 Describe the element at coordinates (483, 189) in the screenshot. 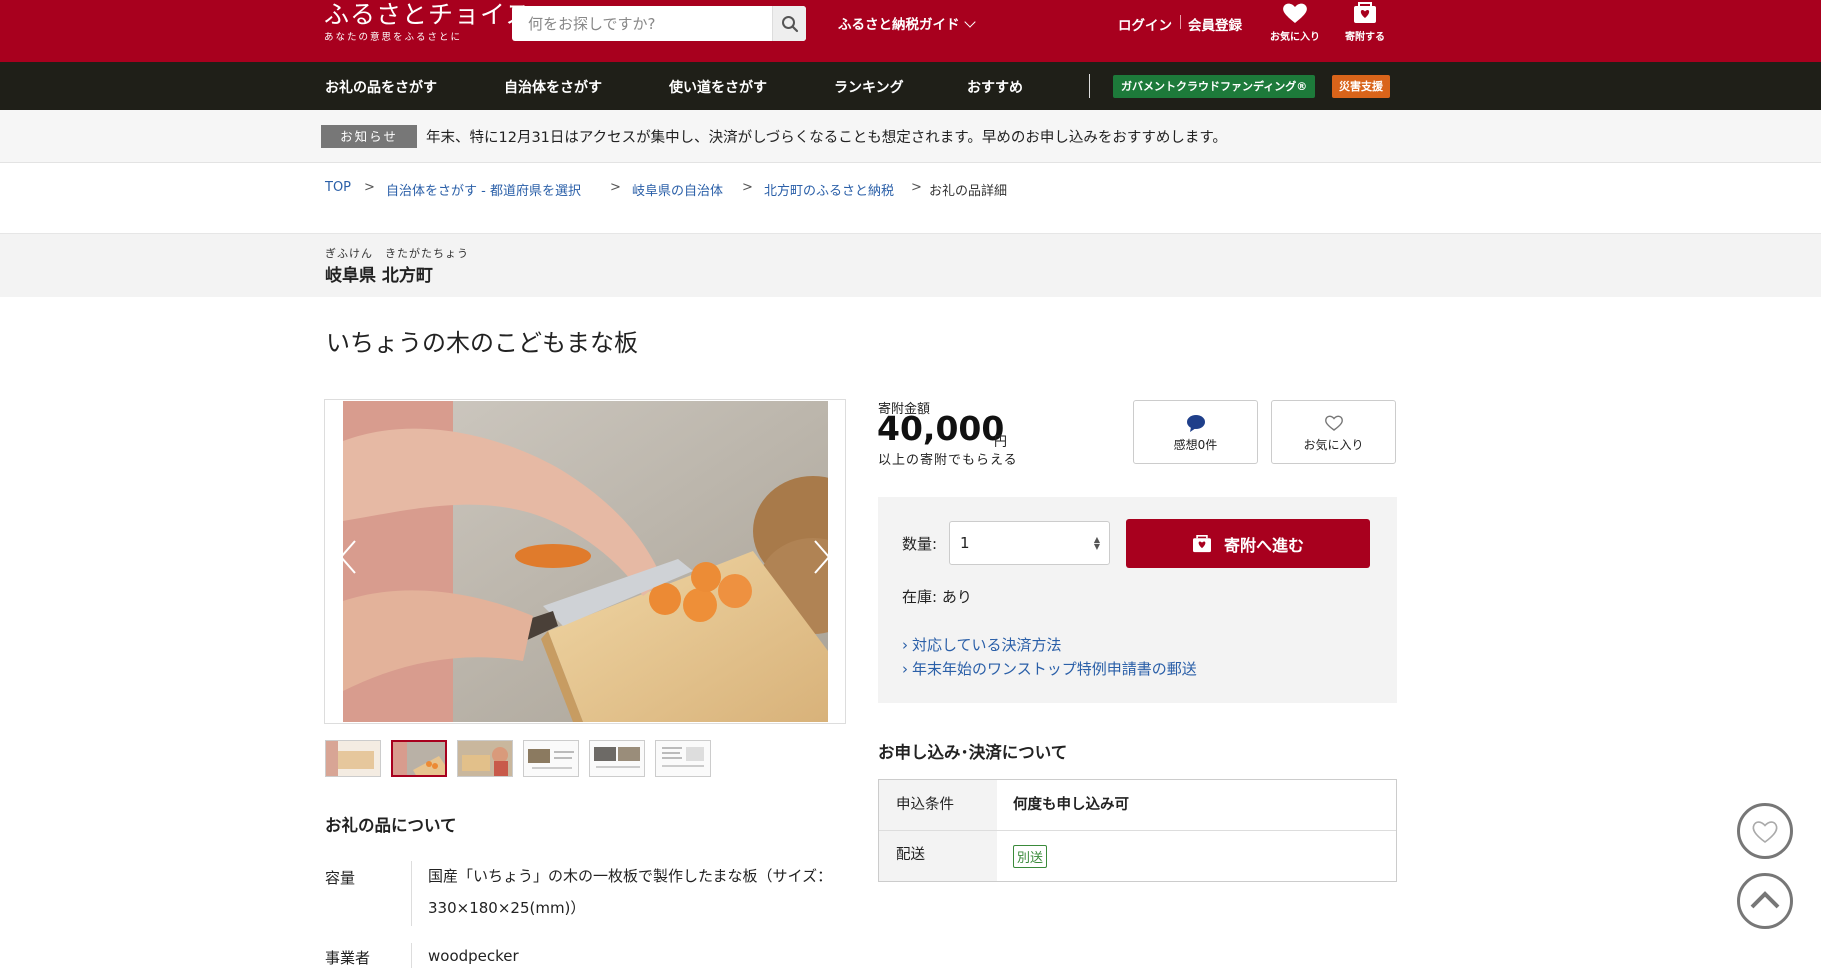

I see `breadcrumb-prefecture: 自治体をさがす - 都道府県を選択` at that location.